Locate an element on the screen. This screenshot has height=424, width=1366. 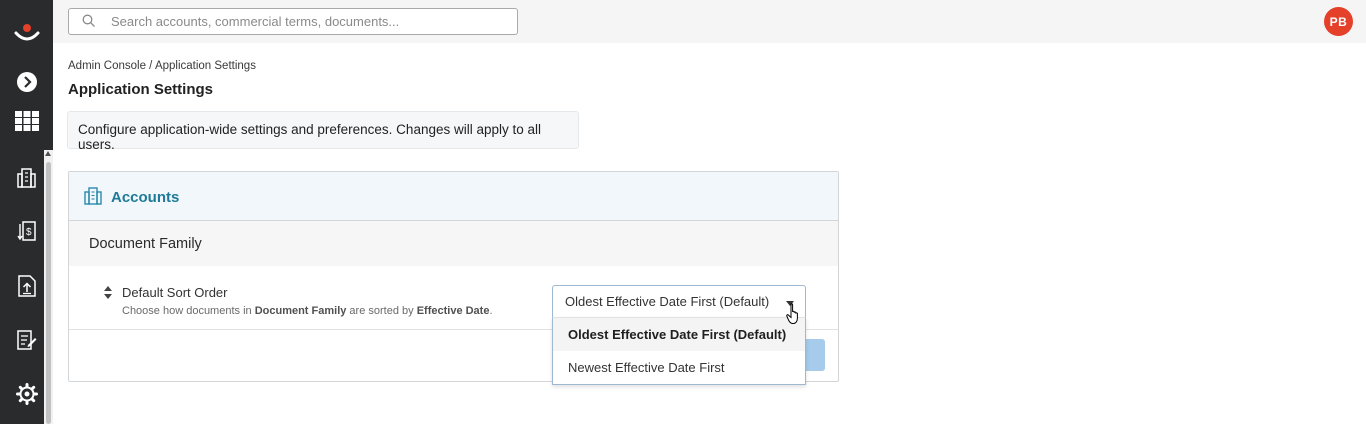
hand-cursor-icon is located at coordinates (794, 316).